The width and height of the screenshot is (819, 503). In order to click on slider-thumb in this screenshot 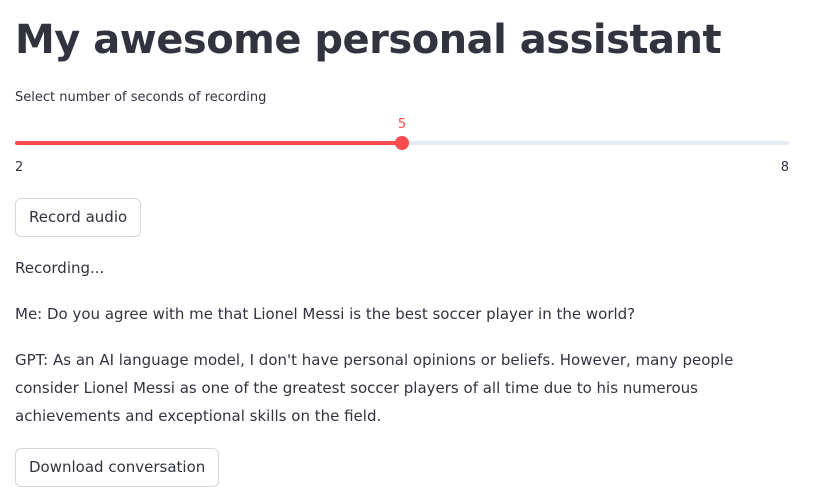, I will do `click(402, 143)`.